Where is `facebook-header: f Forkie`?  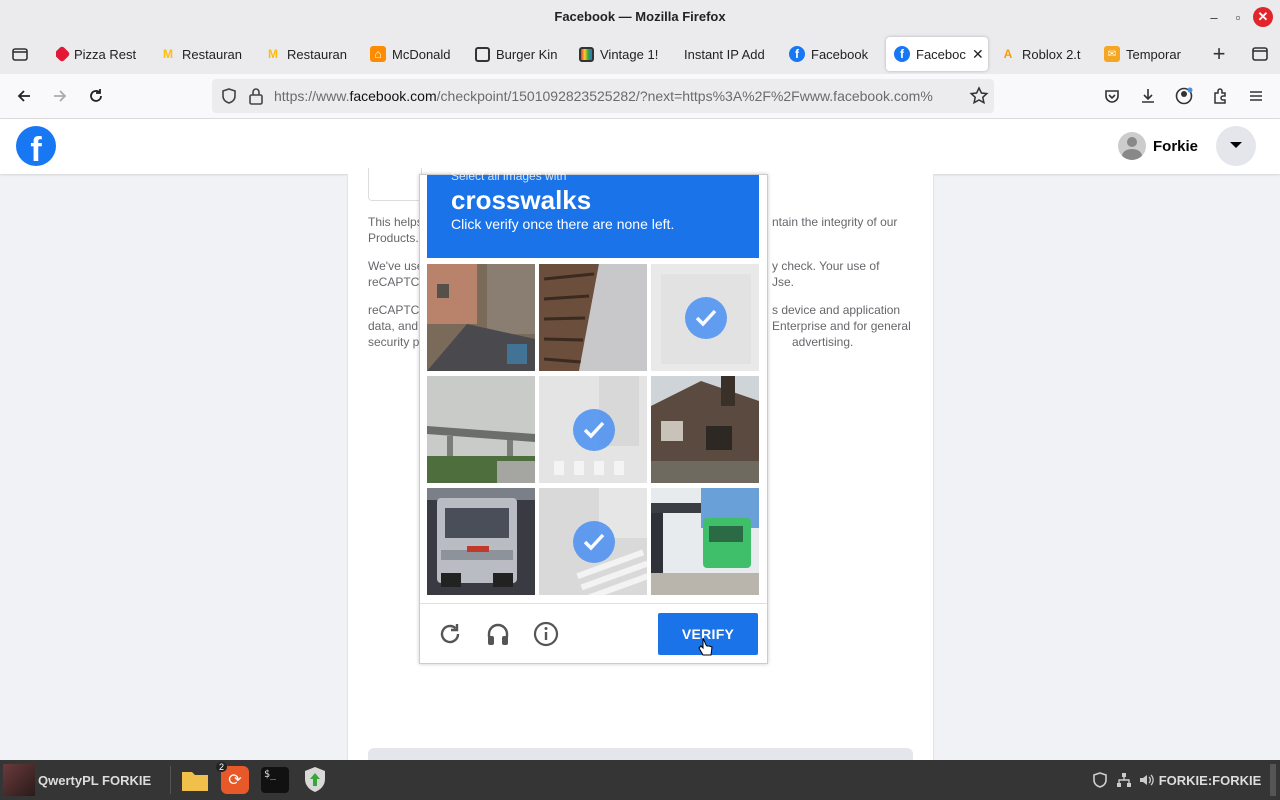 facebook-header: f Forkie is located at coordinates (640, 146).